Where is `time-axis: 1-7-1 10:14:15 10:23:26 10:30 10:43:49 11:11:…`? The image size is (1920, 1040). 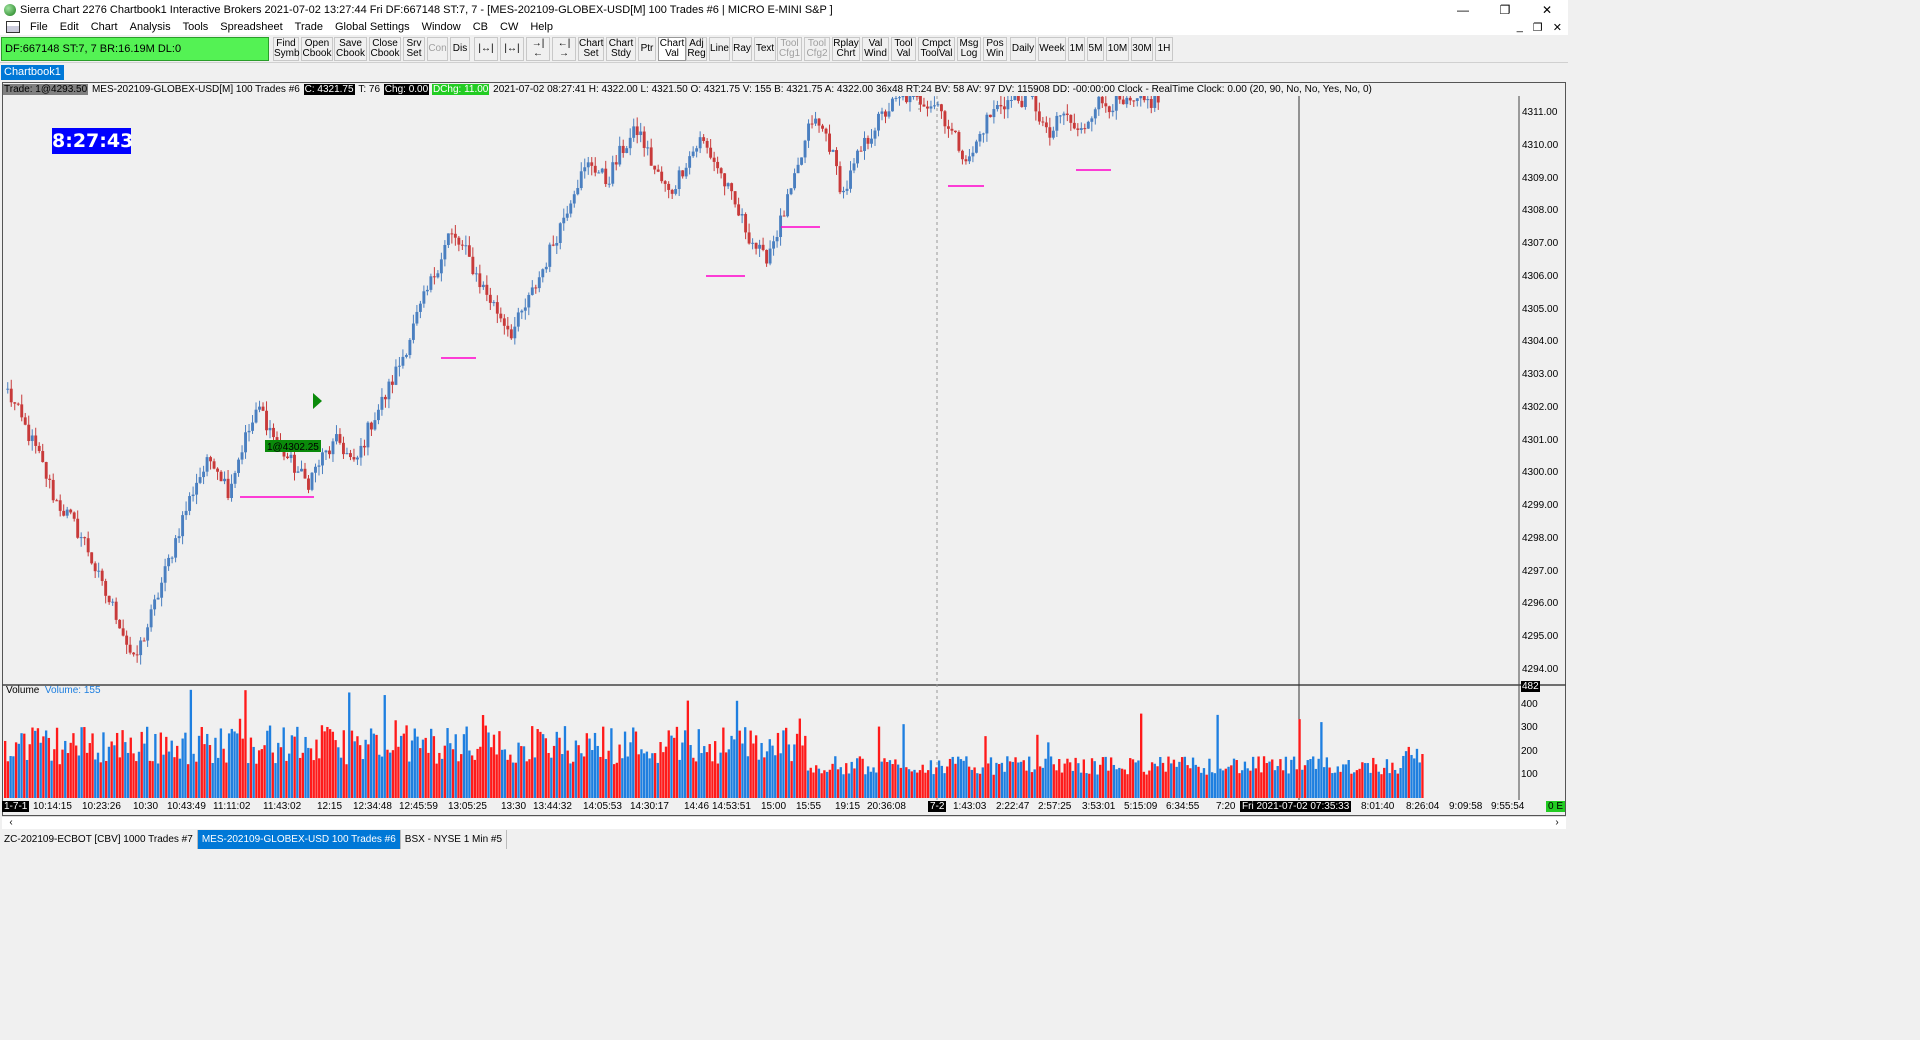 time-axis: 1-7-1 10:14:15 10:23:26 10:30 10:43:49 11:11:… is located at coordinates (784, 808).